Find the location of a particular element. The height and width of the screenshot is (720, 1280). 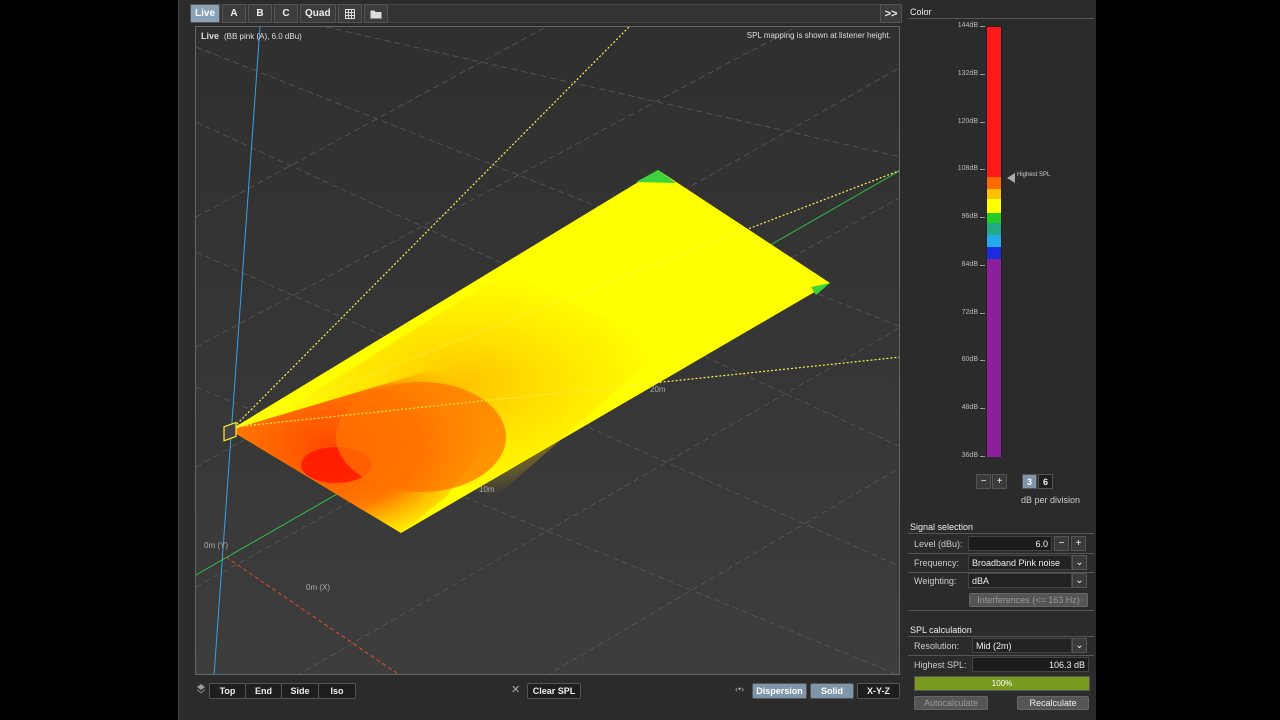

scale-plus-button: + is located at coordinates (999, 481).